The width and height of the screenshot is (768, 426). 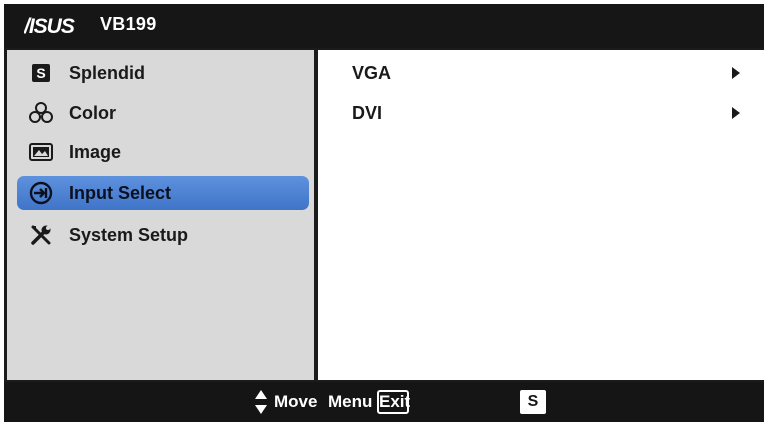 What do you see at coordinates (95, 151) in the screenshot?
I see `menu-label: Image` at bounding box center [95, 151].